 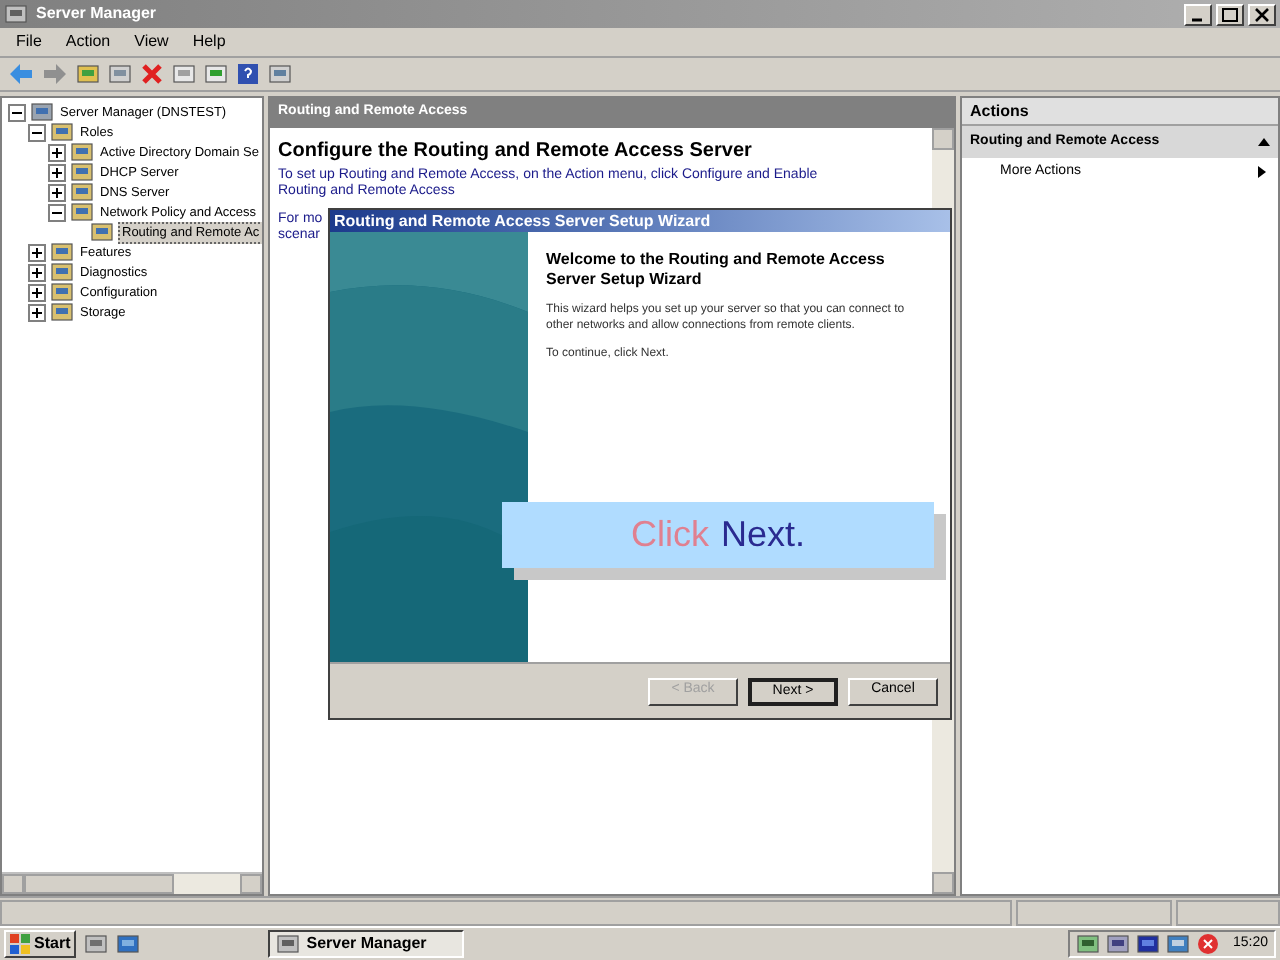 I want to click on help-icon, so click(x=248, y=74).